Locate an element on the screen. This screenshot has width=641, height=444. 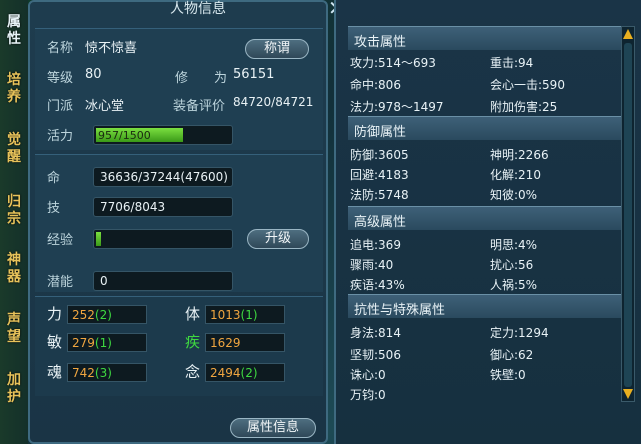
scroll-thumb is located at coordinates (628, 215).